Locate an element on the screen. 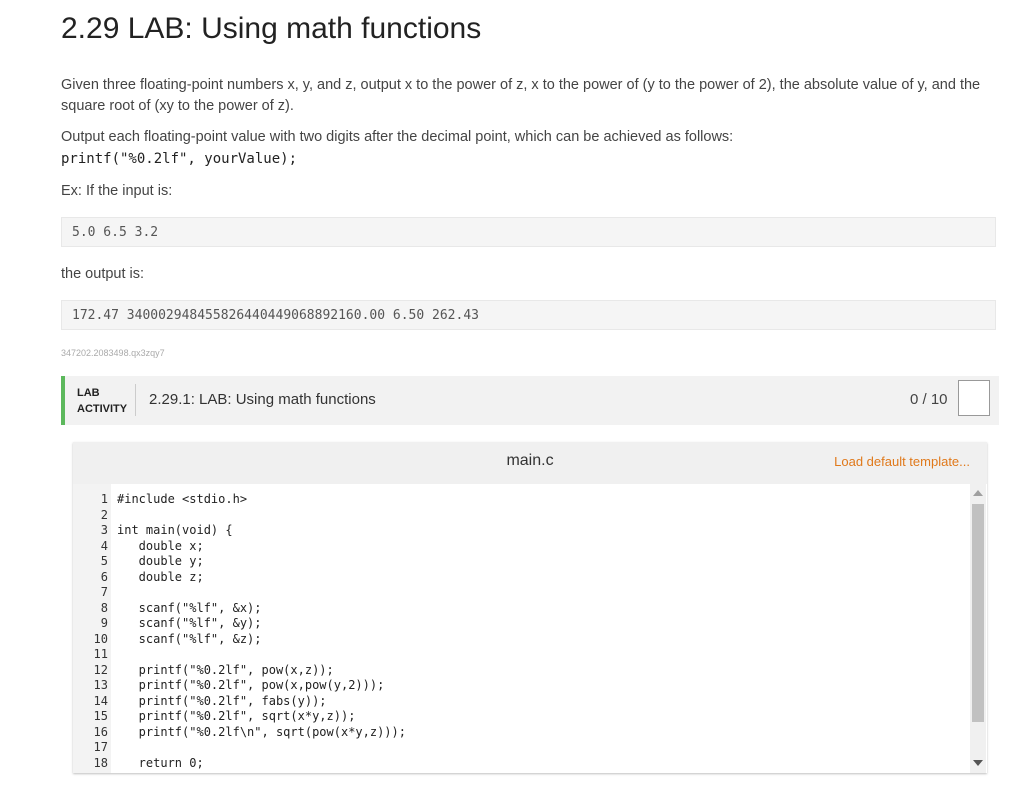 This screenshot has height=791, width=1024. lab-label-line1: LAB is located at coordinates (88, 393).